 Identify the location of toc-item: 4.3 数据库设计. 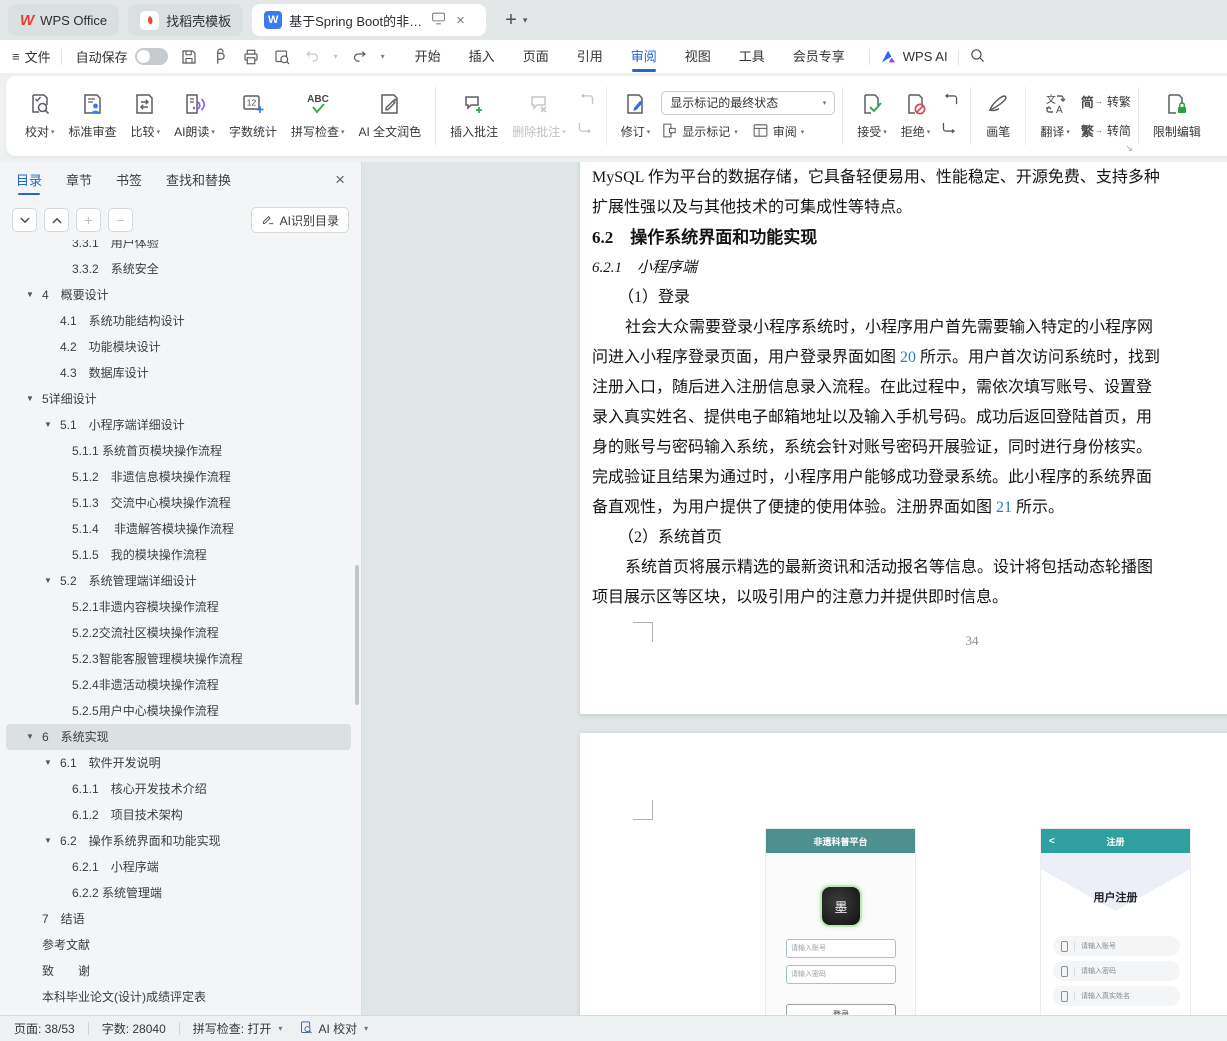
(180, 373).